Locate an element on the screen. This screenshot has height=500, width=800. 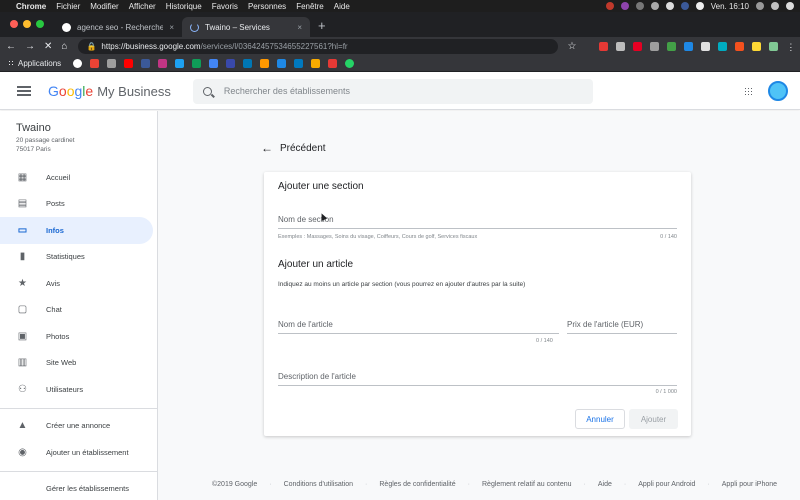
google-apps-icon is located at coordinates (748, 91).